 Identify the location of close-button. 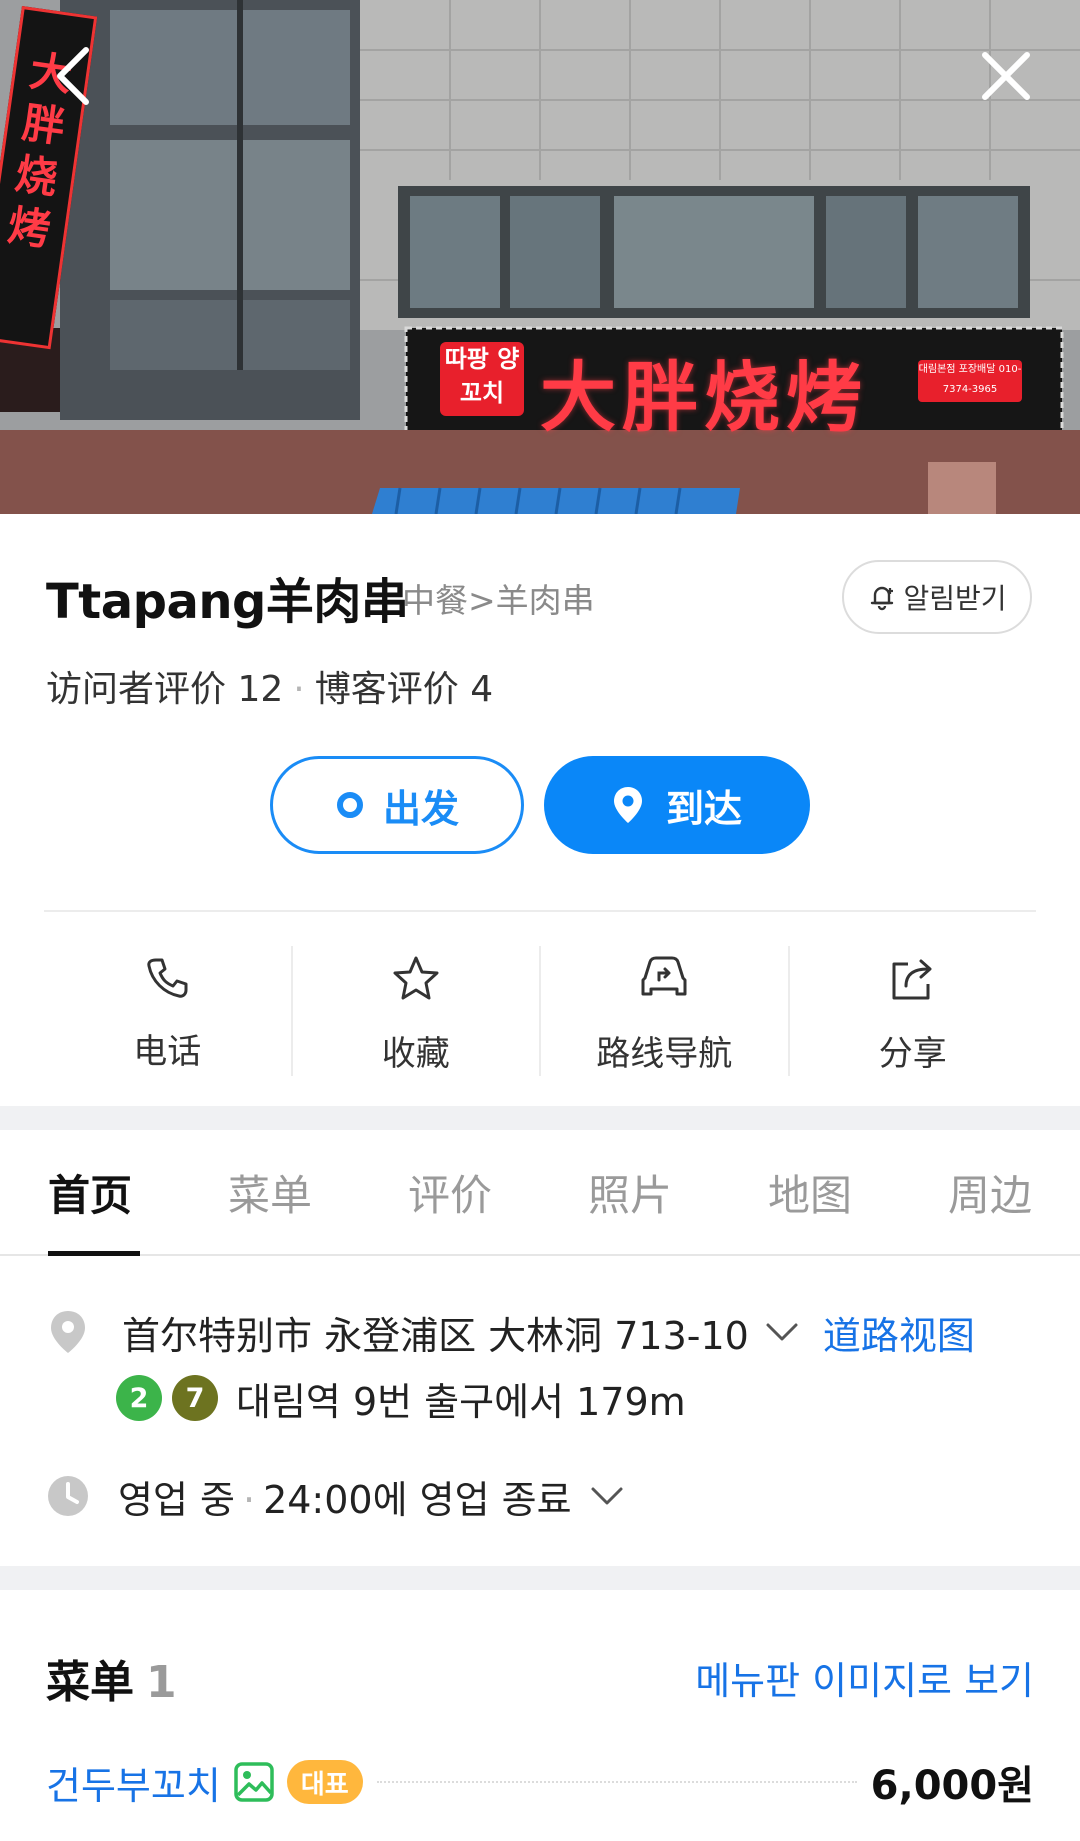
(1006, 76).